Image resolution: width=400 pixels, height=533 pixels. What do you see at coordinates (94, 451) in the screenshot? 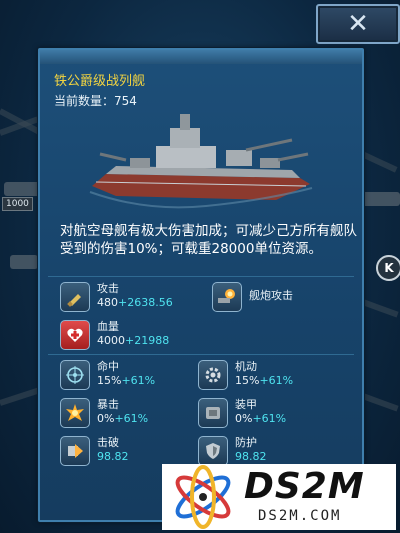
I see `stat-pierce: 击破 98.82` at bounding box center [94, 451].